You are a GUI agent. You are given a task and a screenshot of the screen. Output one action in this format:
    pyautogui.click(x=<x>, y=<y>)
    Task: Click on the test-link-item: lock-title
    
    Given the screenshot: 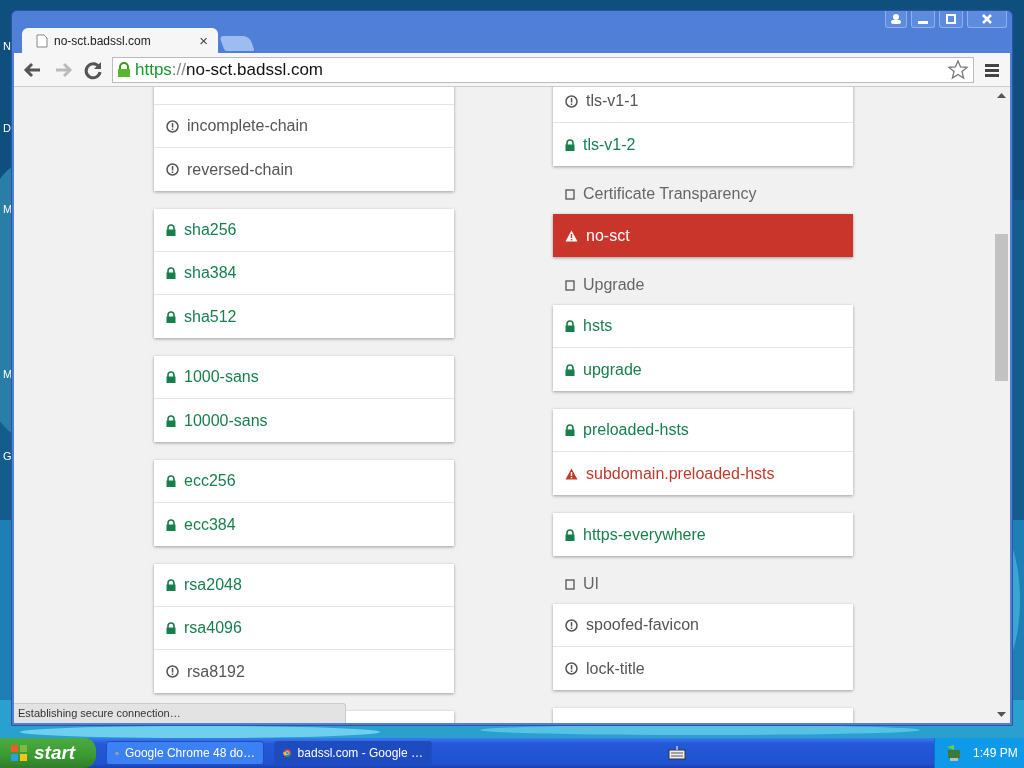 What is the action you would take?
    pyautogui.click(x=703, y=668)
    